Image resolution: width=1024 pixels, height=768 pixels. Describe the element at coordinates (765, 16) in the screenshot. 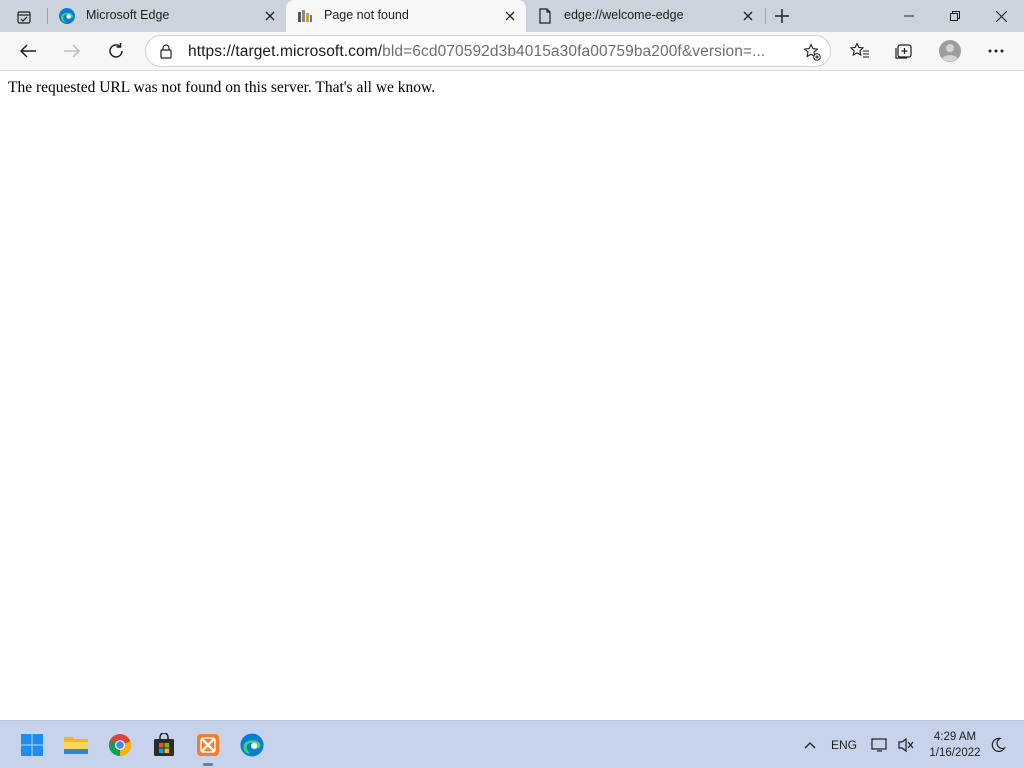

I see `tab-separator` at that location.